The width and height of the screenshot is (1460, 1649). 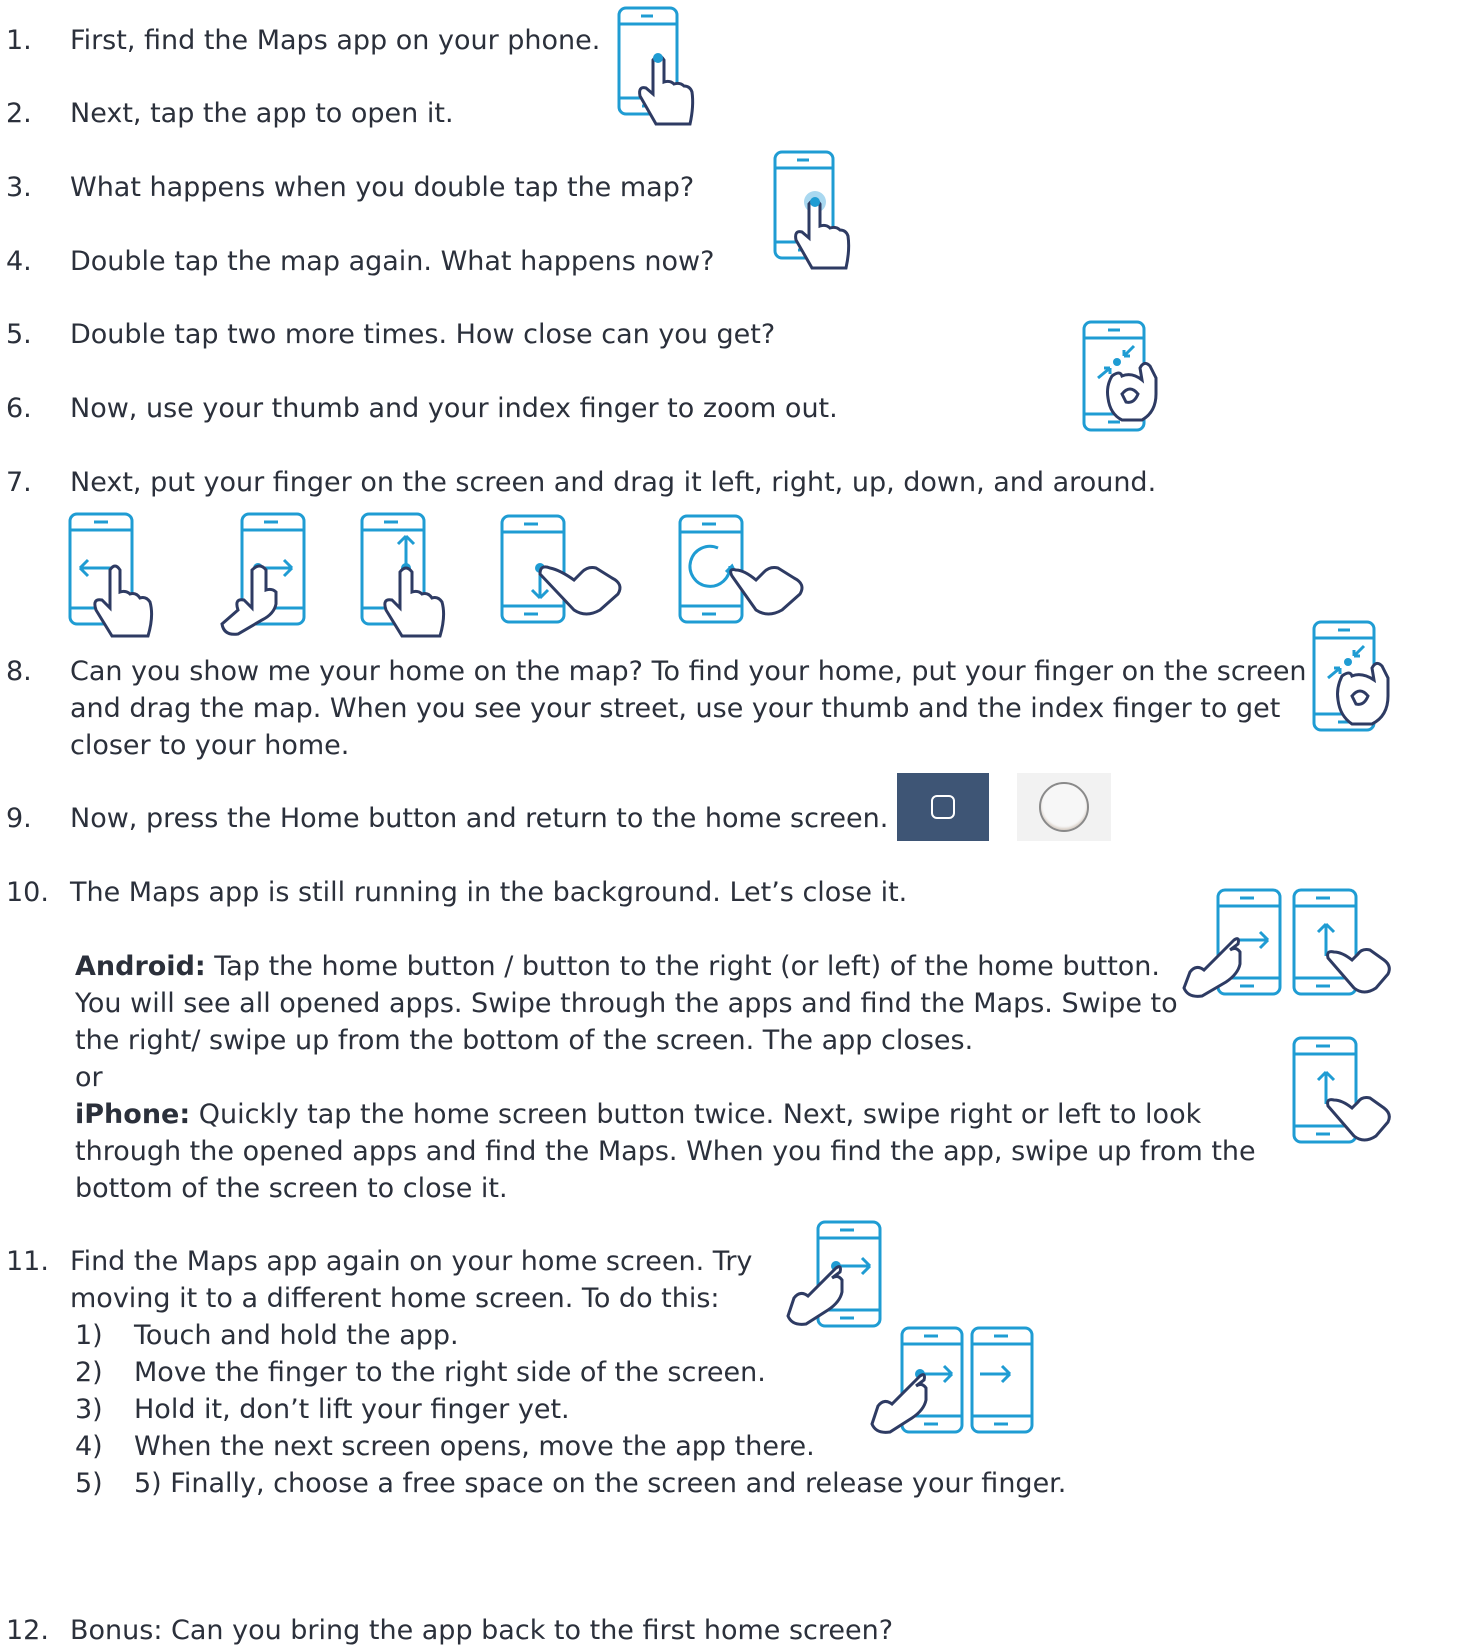 I want to click on android-home-button-icon, so click(x=943, y=807).